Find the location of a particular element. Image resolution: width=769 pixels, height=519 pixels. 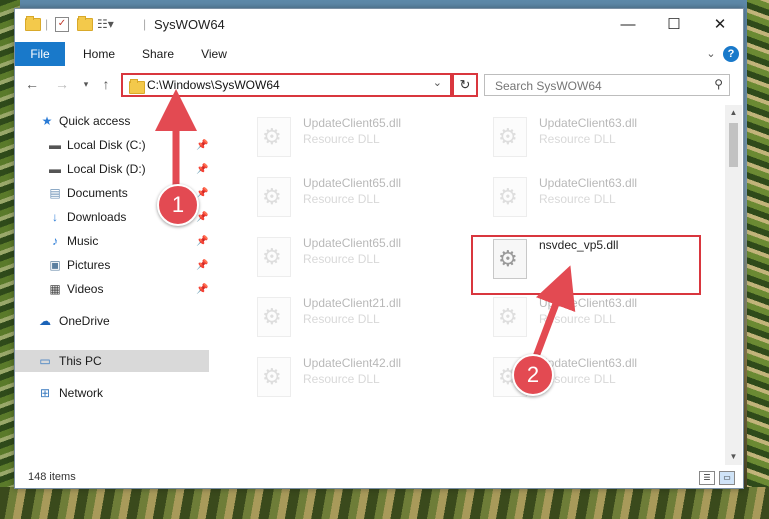

step-badge-2: 2 is located at coordinates (533, 375).